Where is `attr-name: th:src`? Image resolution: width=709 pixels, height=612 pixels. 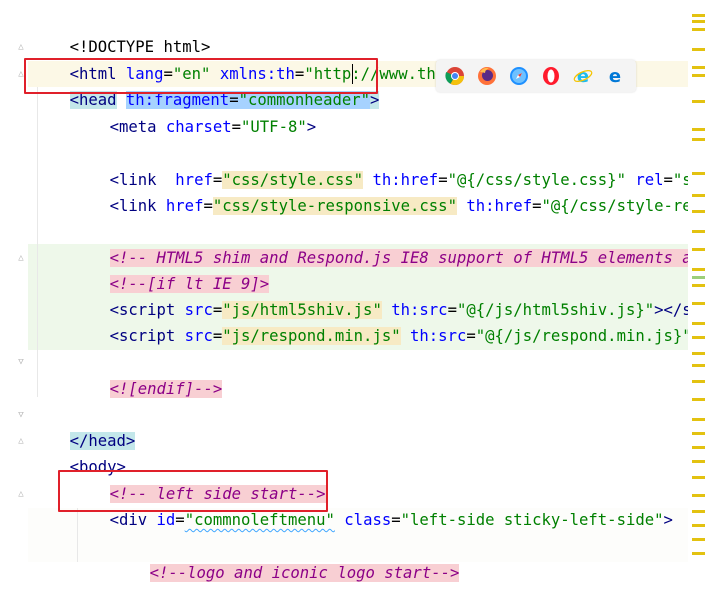
attr-name: th:src is located at coordinates (438, 336).